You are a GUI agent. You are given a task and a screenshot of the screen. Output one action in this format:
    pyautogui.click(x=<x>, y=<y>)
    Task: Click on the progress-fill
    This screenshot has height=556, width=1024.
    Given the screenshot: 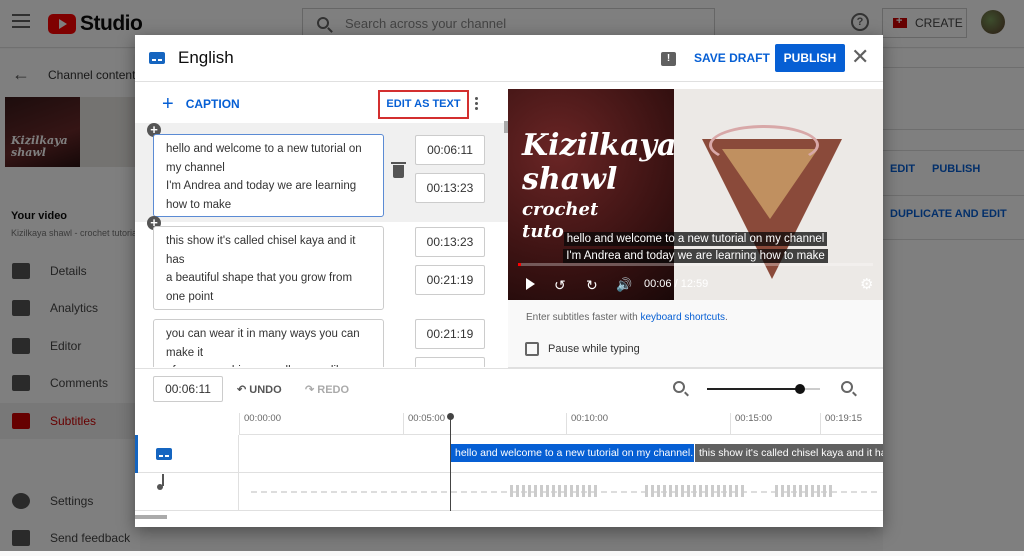 What is the action you would take?
    pyautogui.click(x=519, y=264)
    